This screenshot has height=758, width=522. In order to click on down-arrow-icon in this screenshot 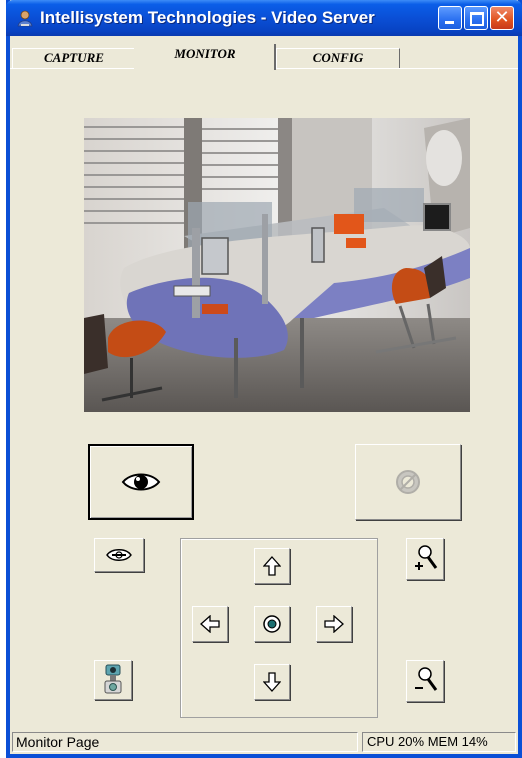, I will do `click(272, 682)`.